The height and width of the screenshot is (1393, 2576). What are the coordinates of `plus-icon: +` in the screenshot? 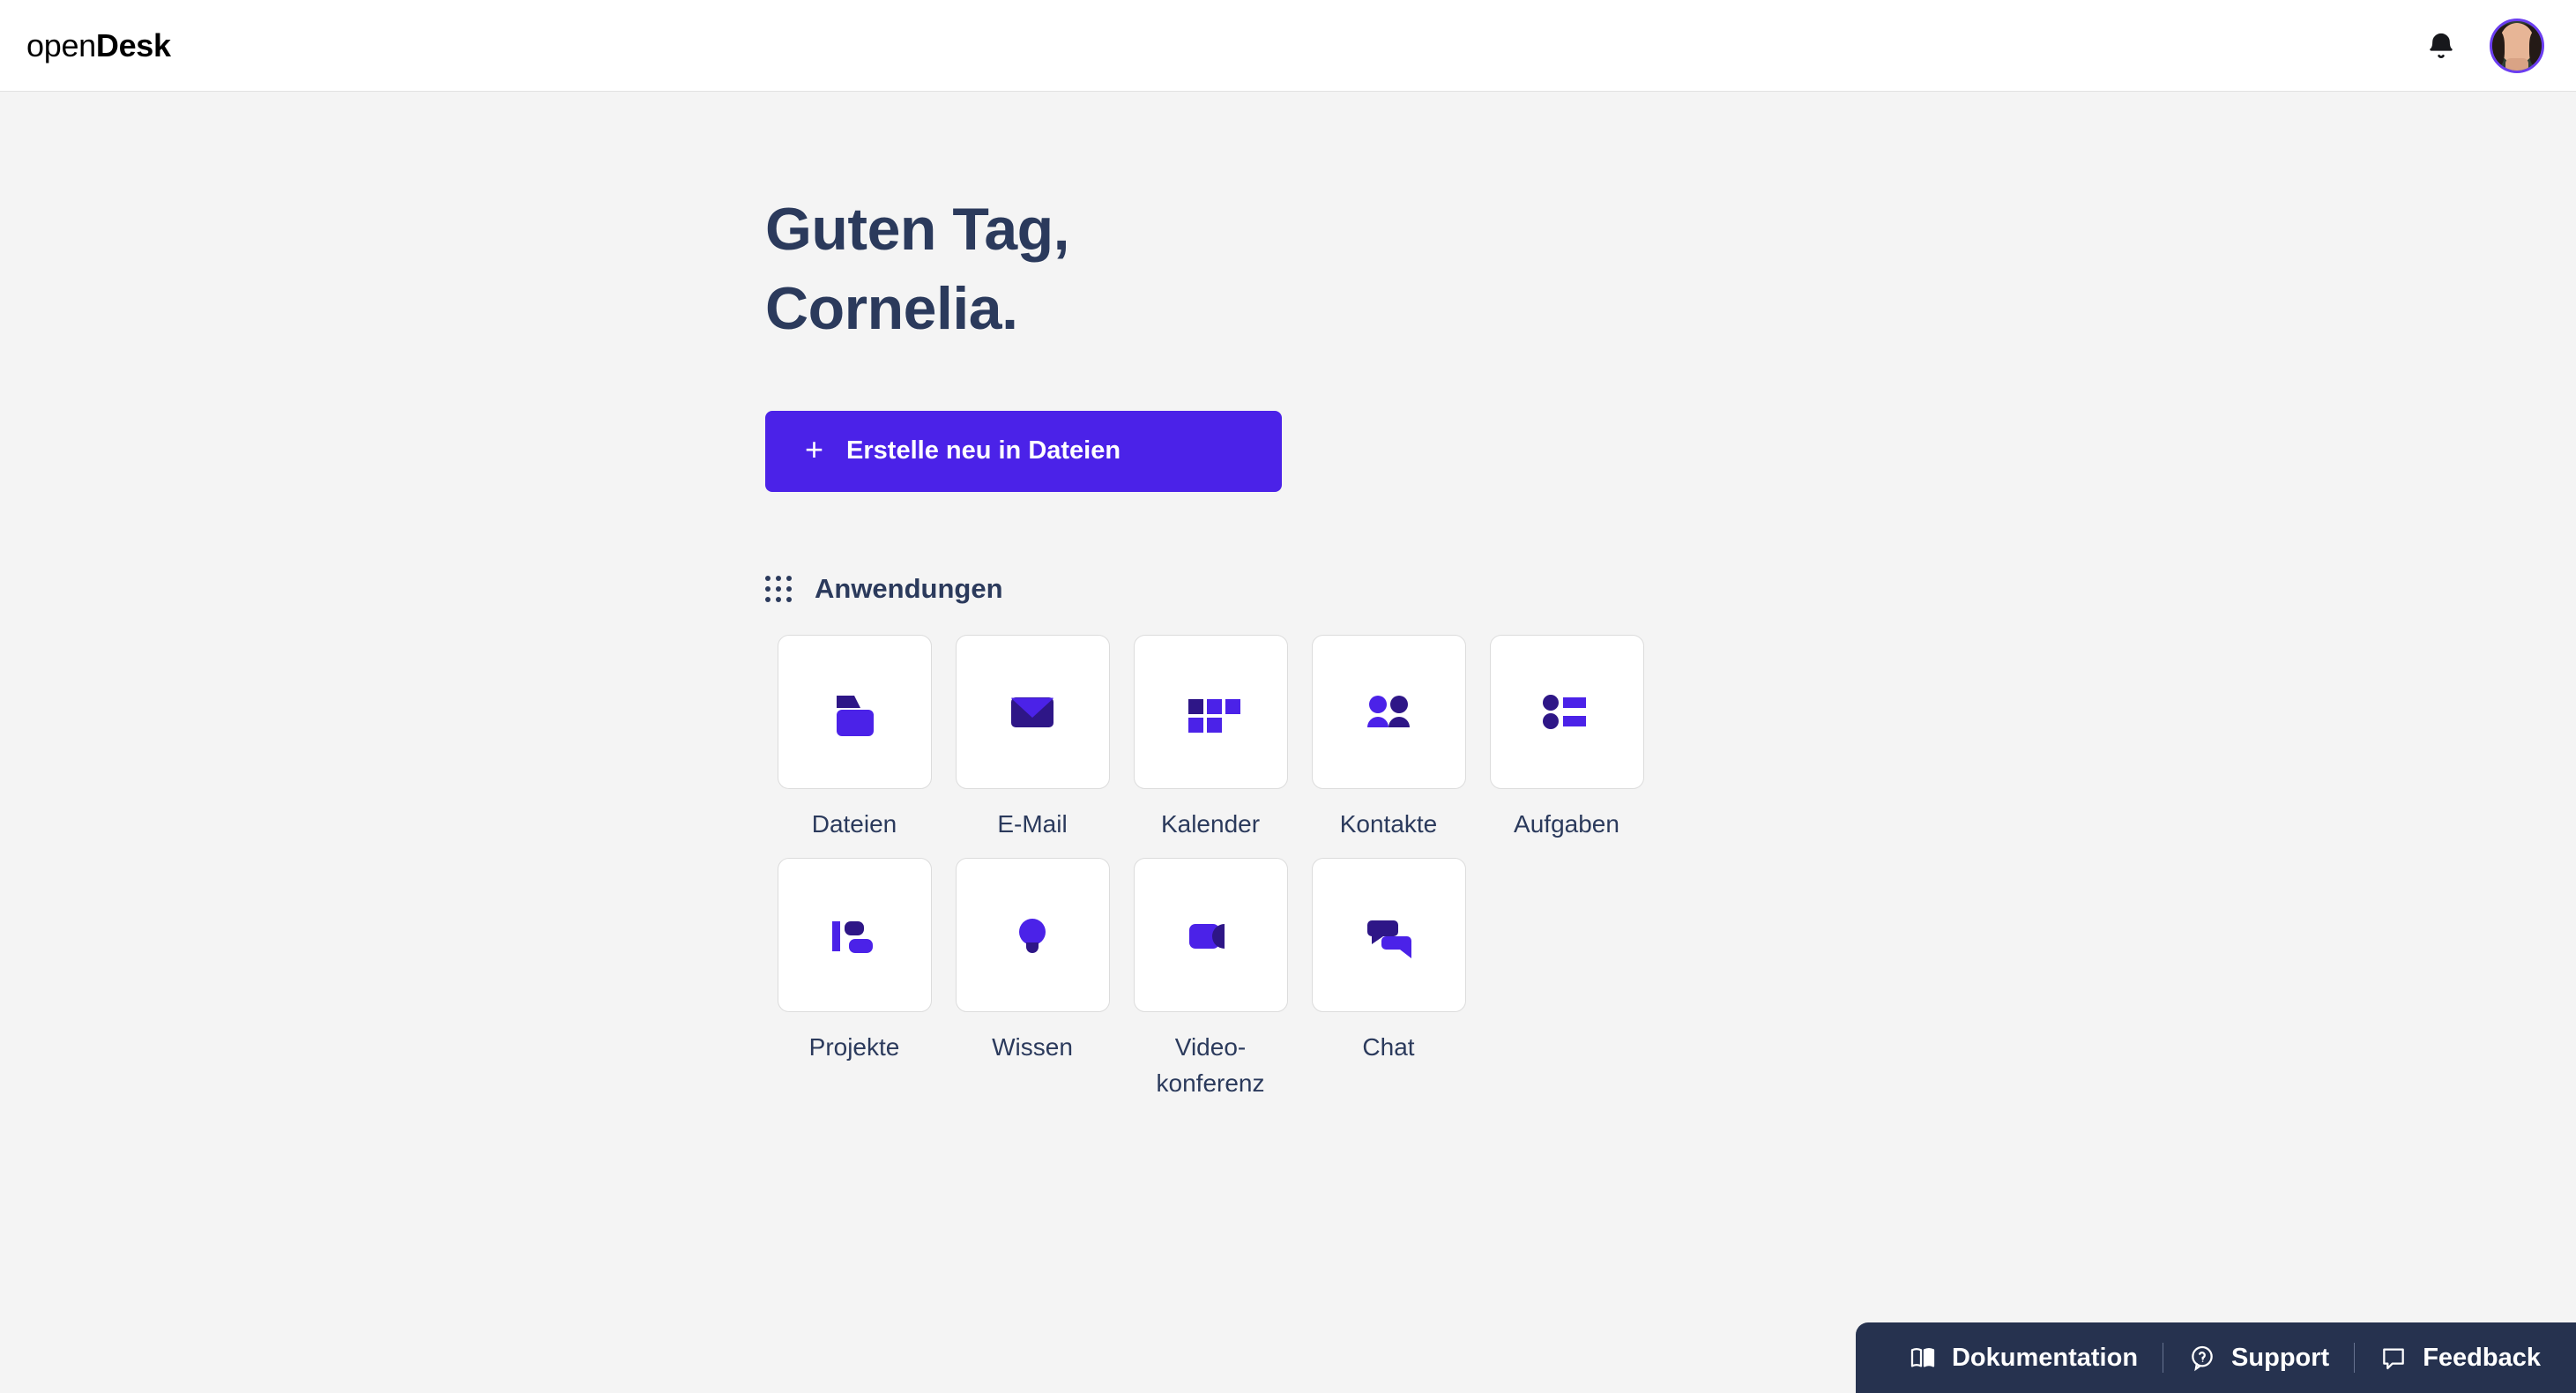 It's located at (814, 448).